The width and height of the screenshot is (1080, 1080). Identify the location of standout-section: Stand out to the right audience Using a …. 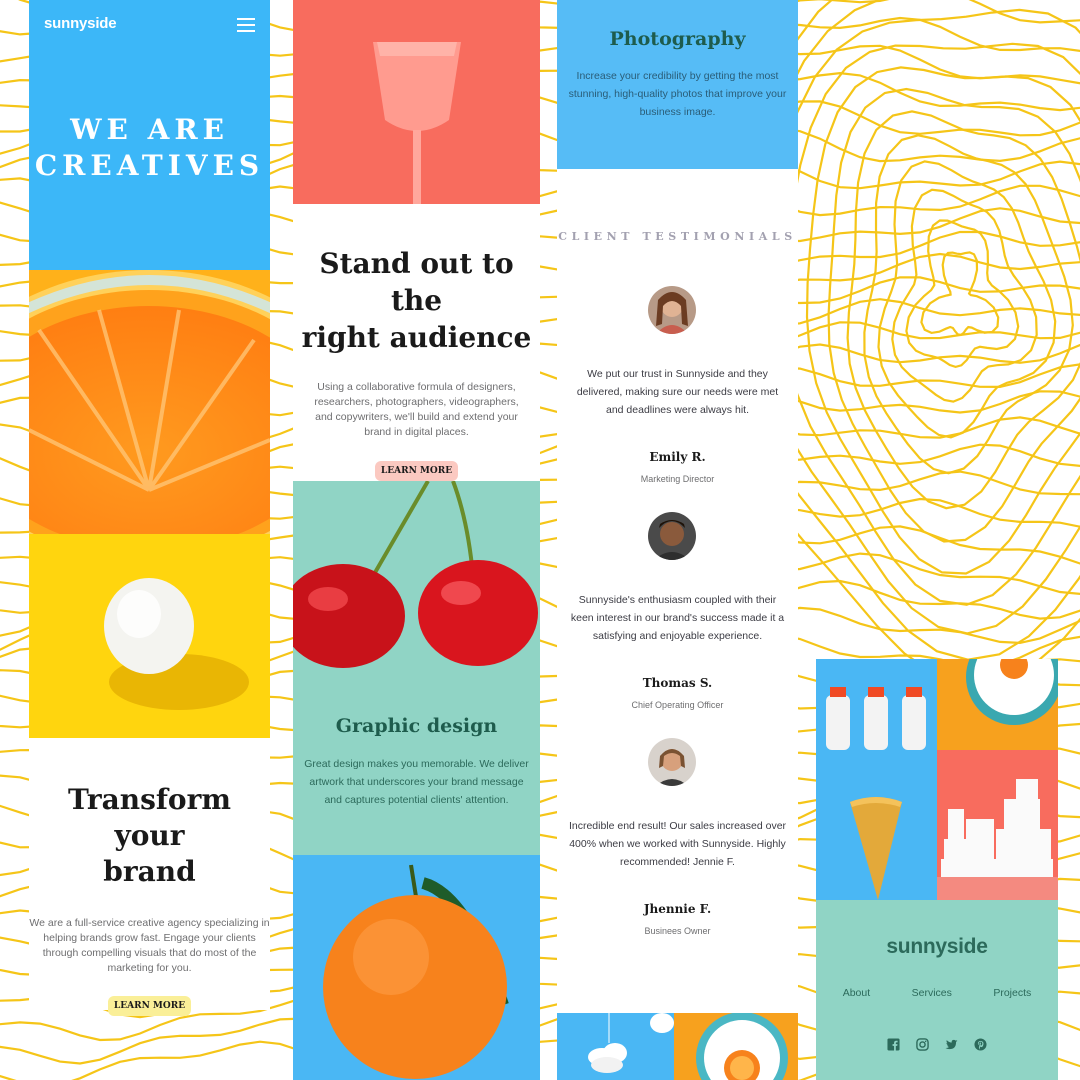
(416, 342).